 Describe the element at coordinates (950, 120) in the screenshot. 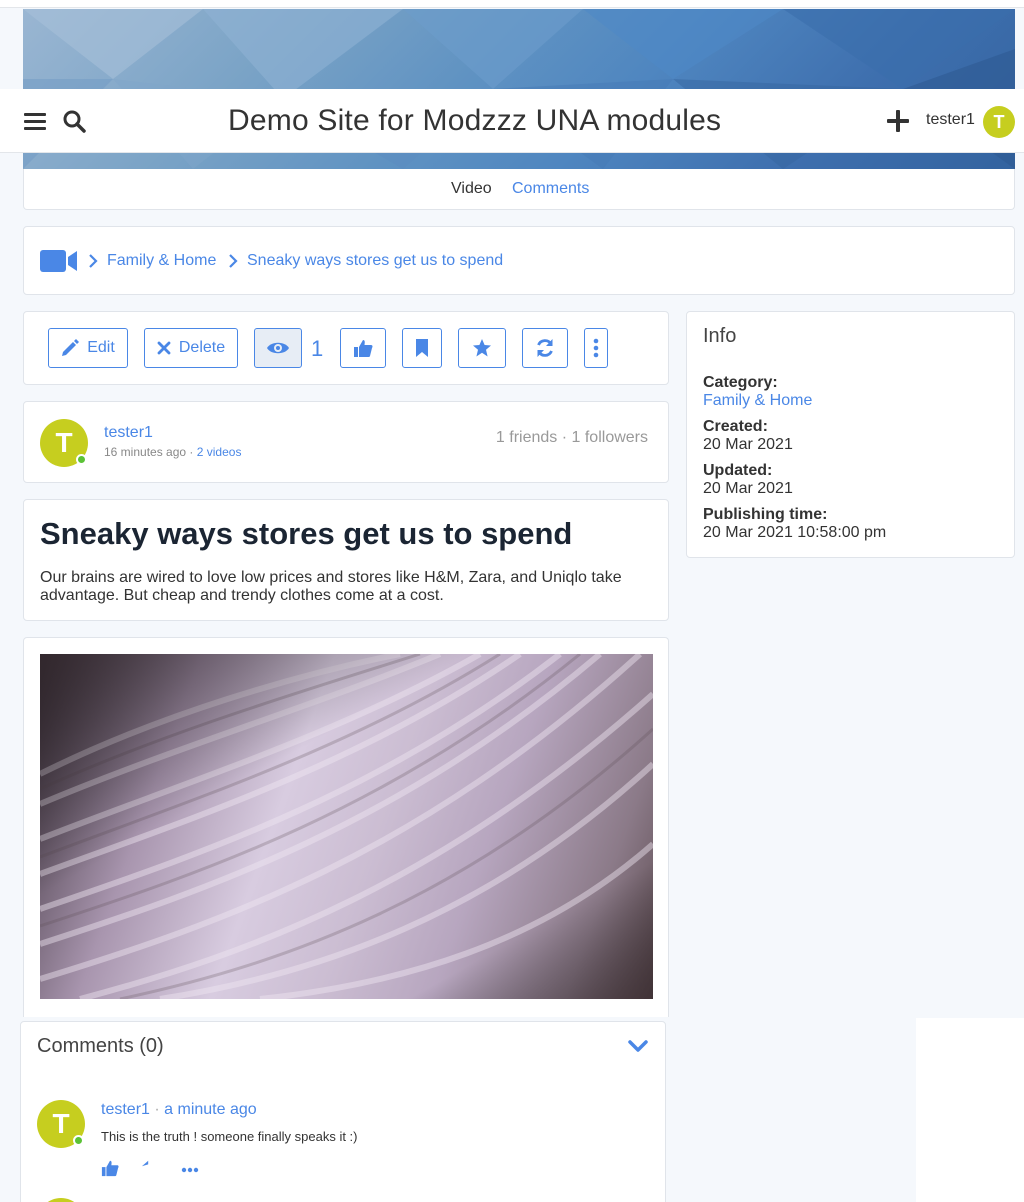

I see `header-username: tester1` at that location.